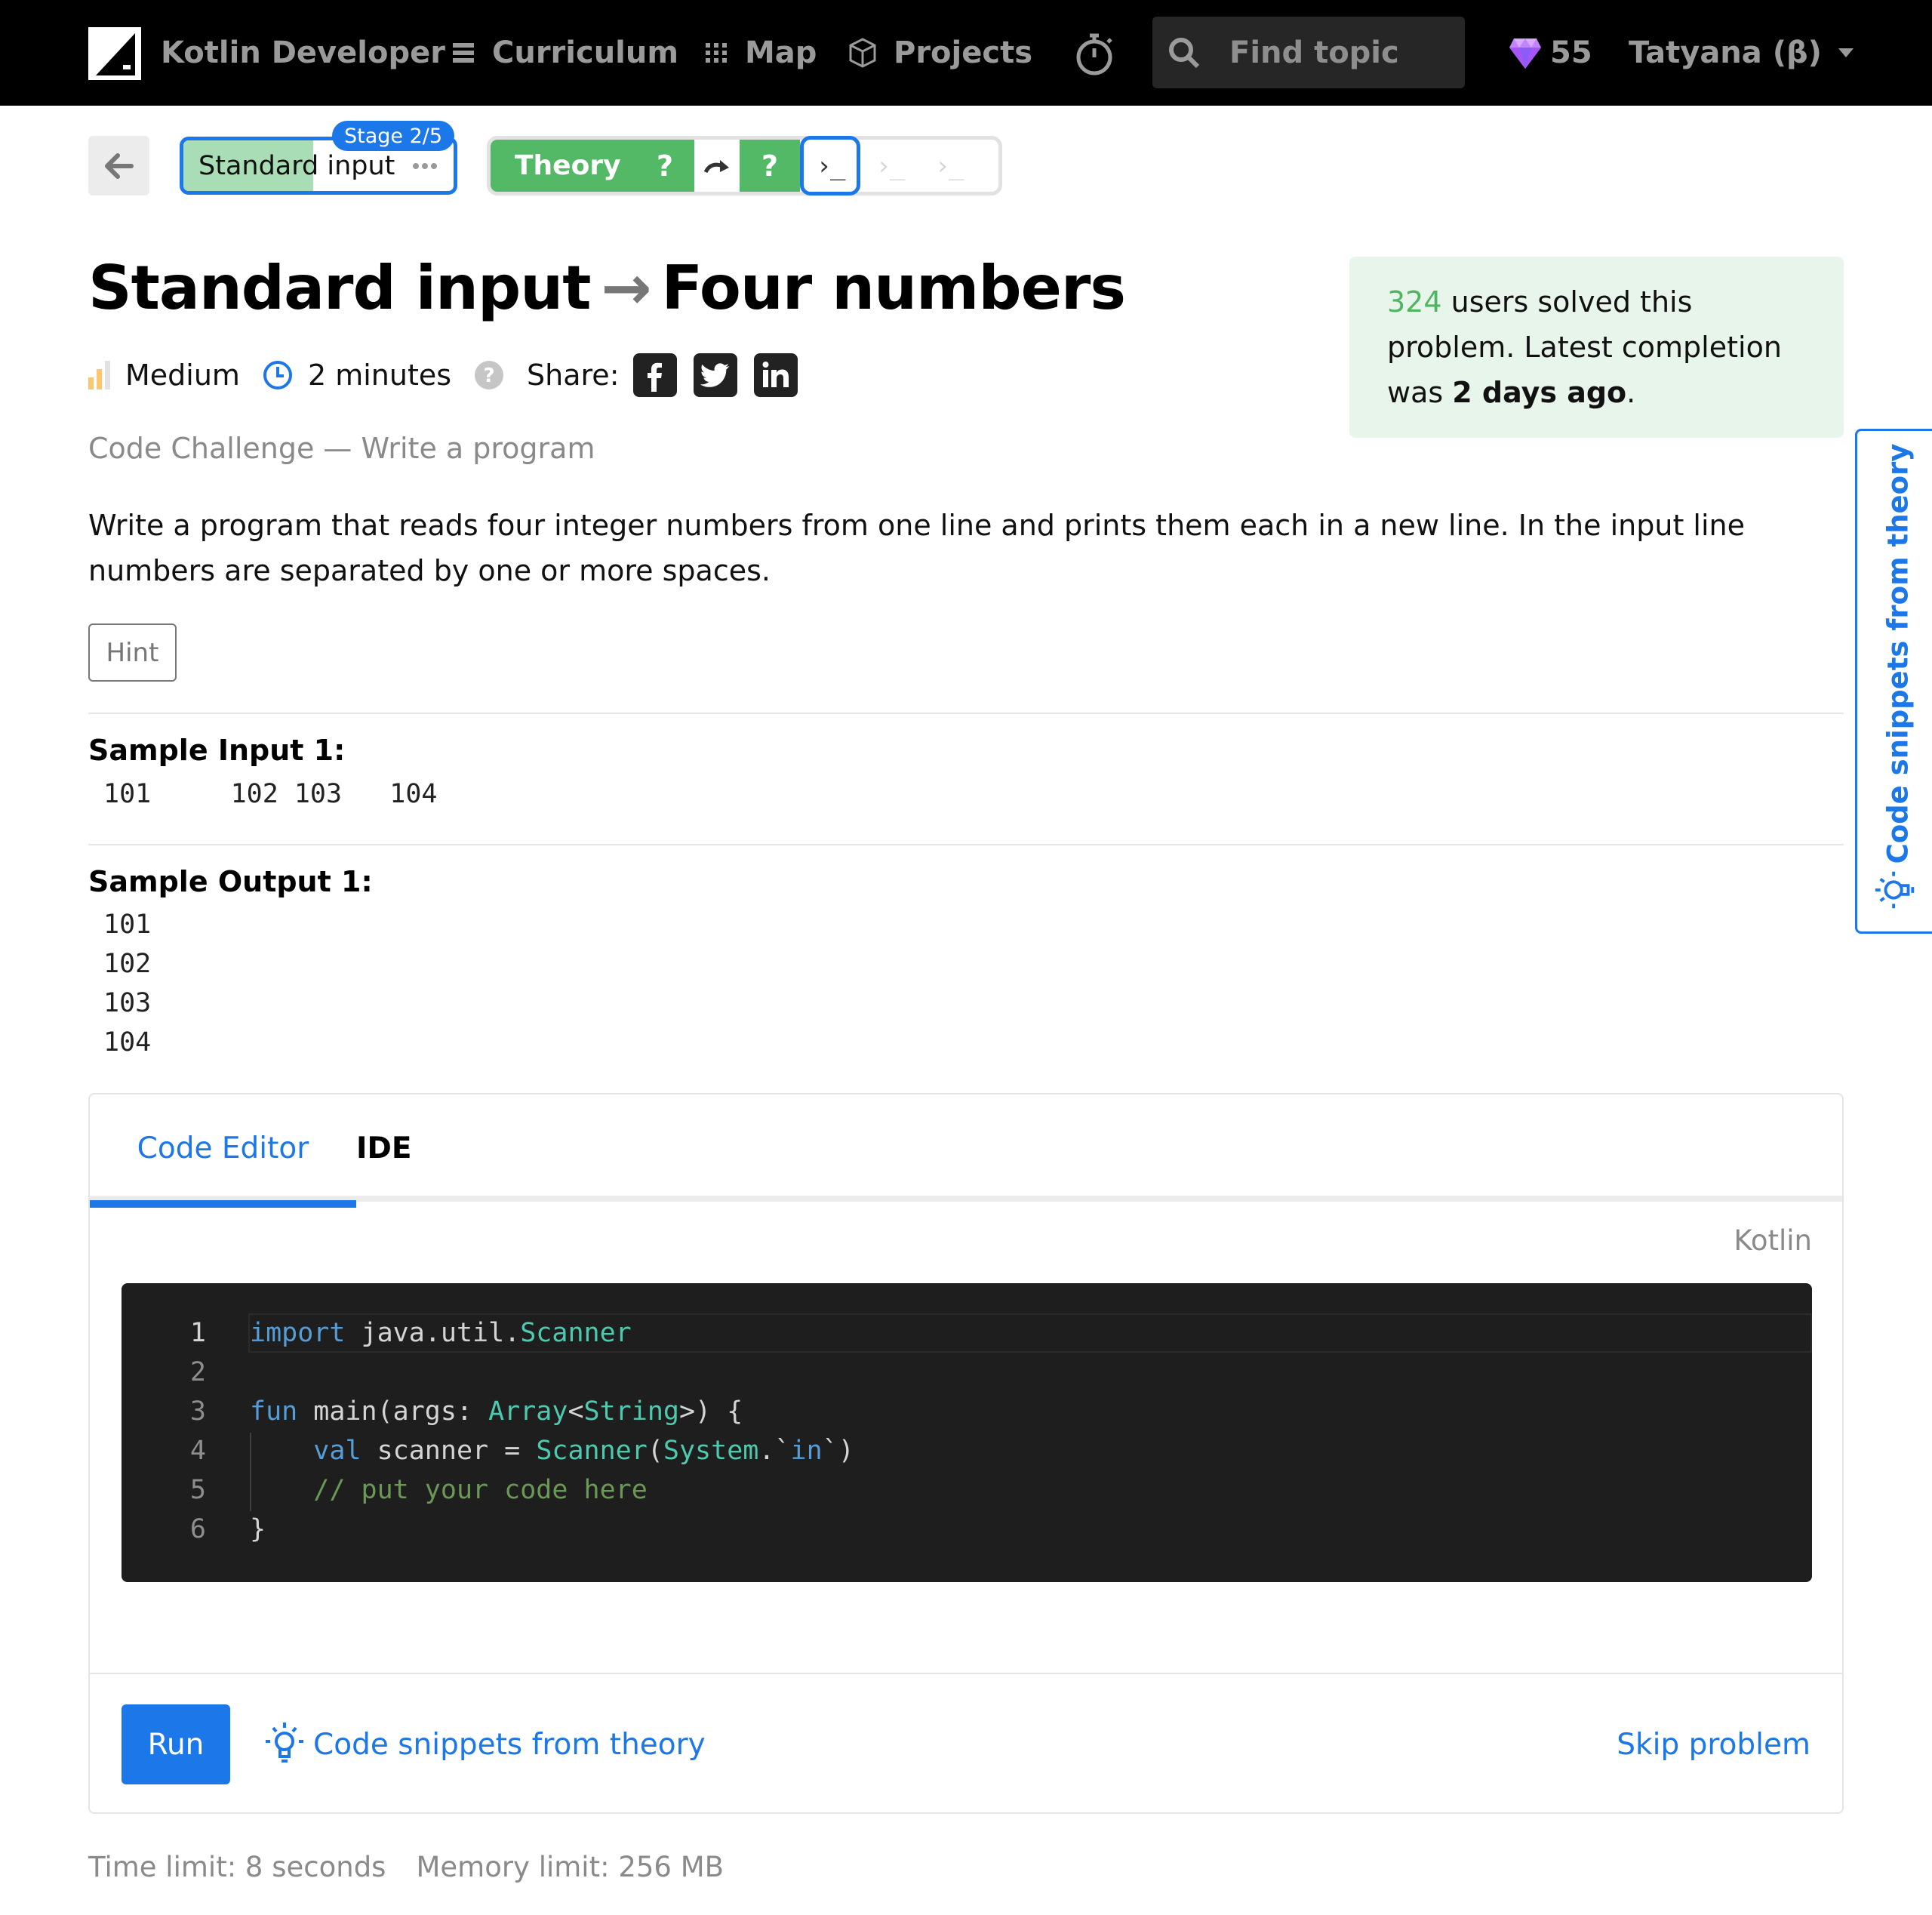  Describe the element at coordinates (967, 1411) in the screenshot. I see `code-line: 3 fun main(args: Array<String>) {` at that location.